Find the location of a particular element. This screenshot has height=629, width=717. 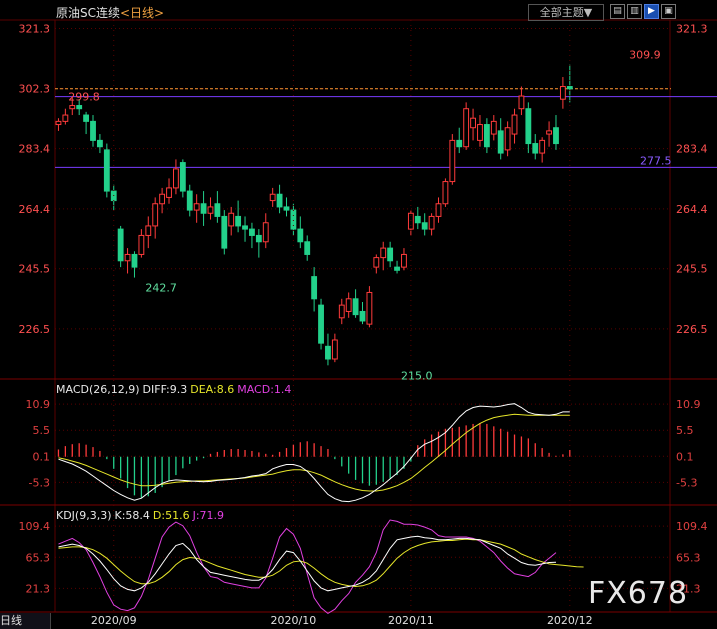

annotation-hline-label: 299.8 is located at coordinates (84, 97).